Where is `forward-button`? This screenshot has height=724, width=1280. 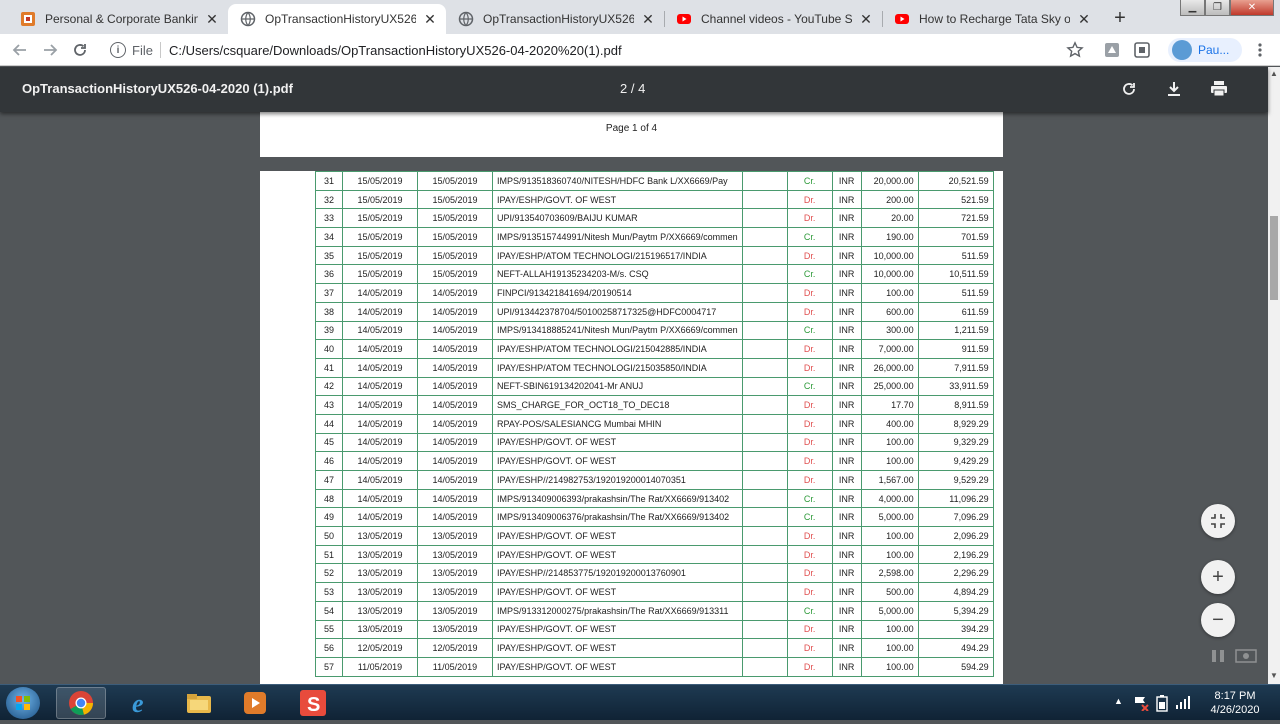
forward-button is located at coordinates (50, 50).